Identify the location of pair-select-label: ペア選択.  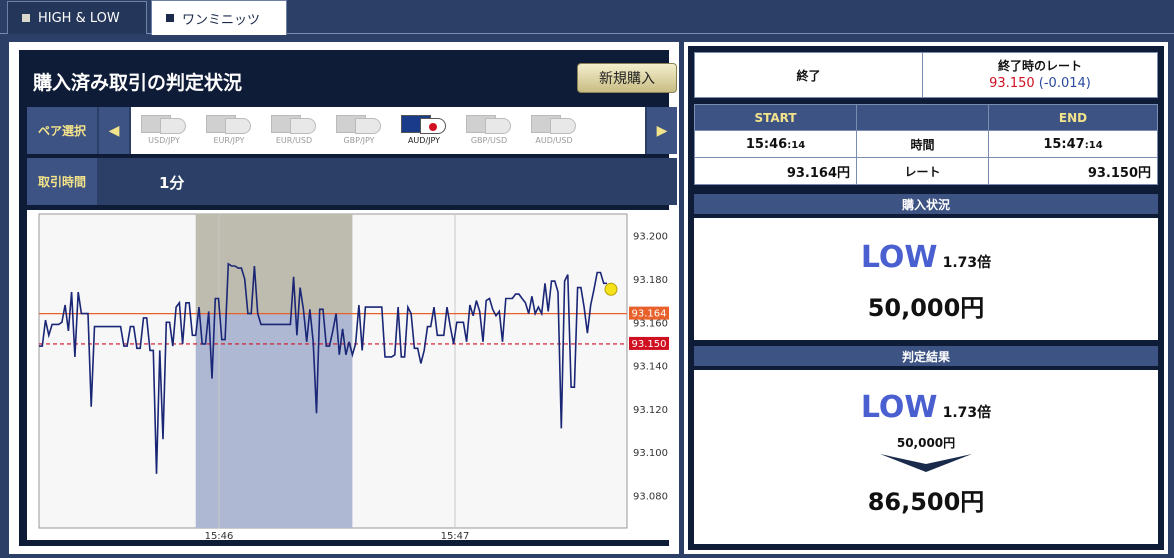
(62, 130).